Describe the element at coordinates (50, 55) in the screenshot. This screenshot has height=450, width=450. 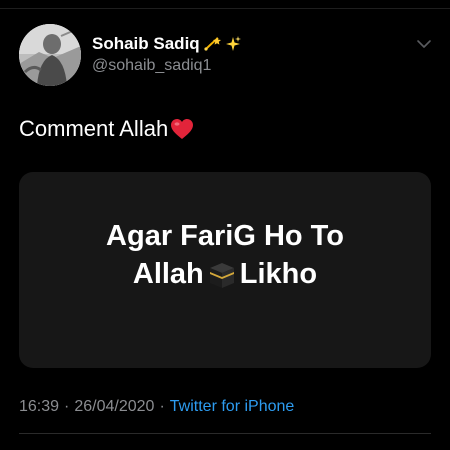
I see `avatar` at that location.